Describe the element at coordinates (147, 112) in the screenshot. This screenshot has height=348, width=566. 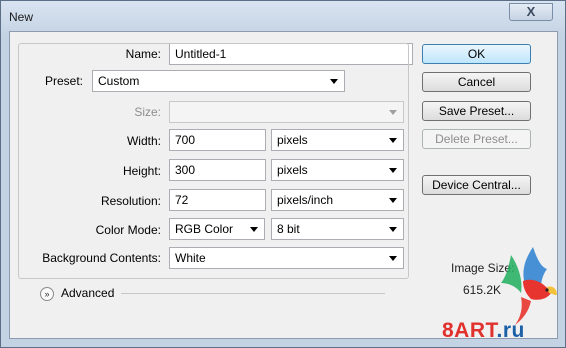
I see `size-label: Size:` at that location.